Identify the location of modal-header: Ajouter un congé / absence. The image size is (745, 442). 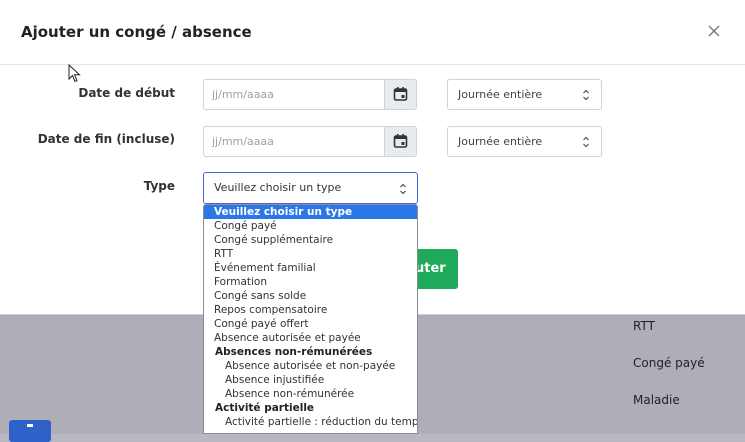
(372, 32).